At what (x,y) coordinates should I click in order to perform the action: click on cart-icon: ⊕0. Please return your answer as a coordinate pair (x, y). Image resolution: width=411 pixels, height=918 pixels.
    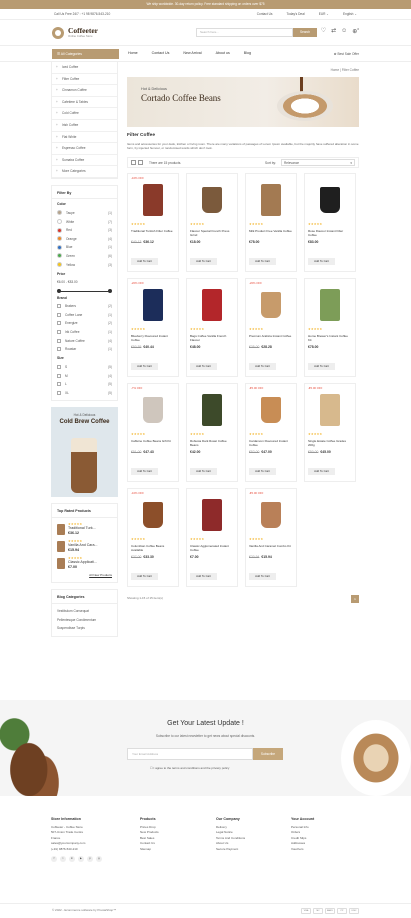
    Looking at the image, I should click on (355, 32).